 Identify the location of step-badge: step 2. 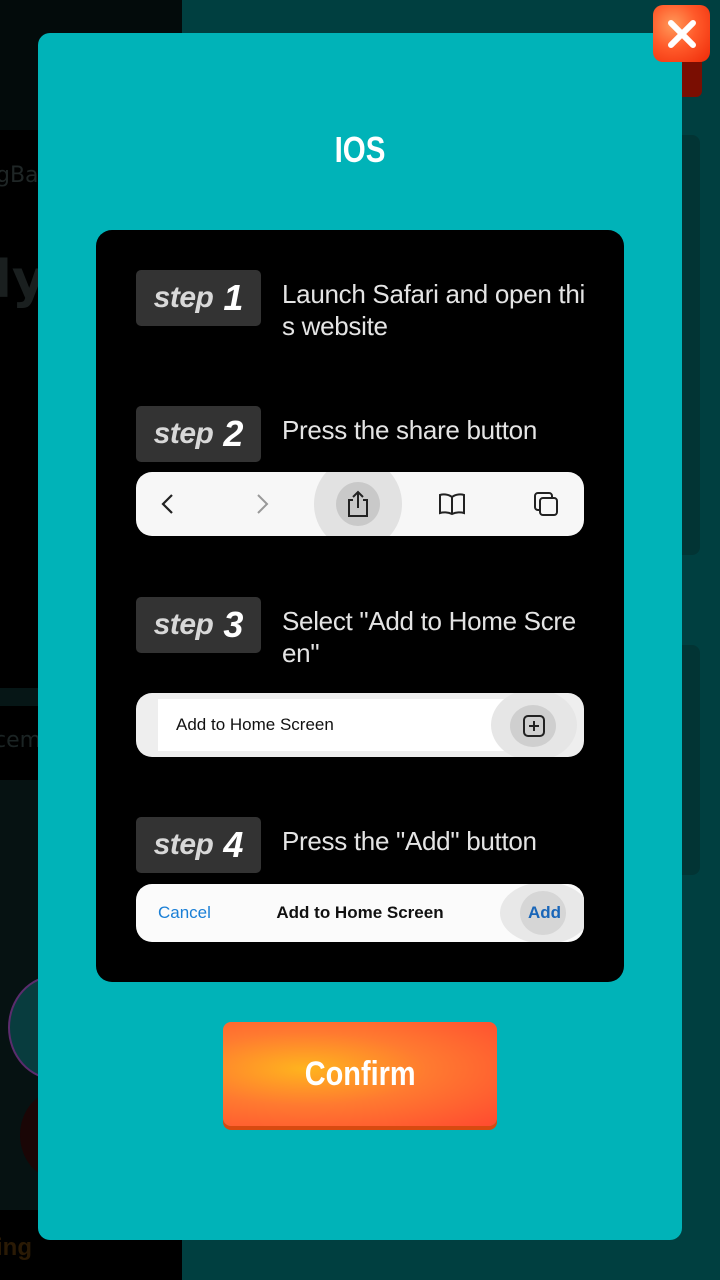
(198, 434).